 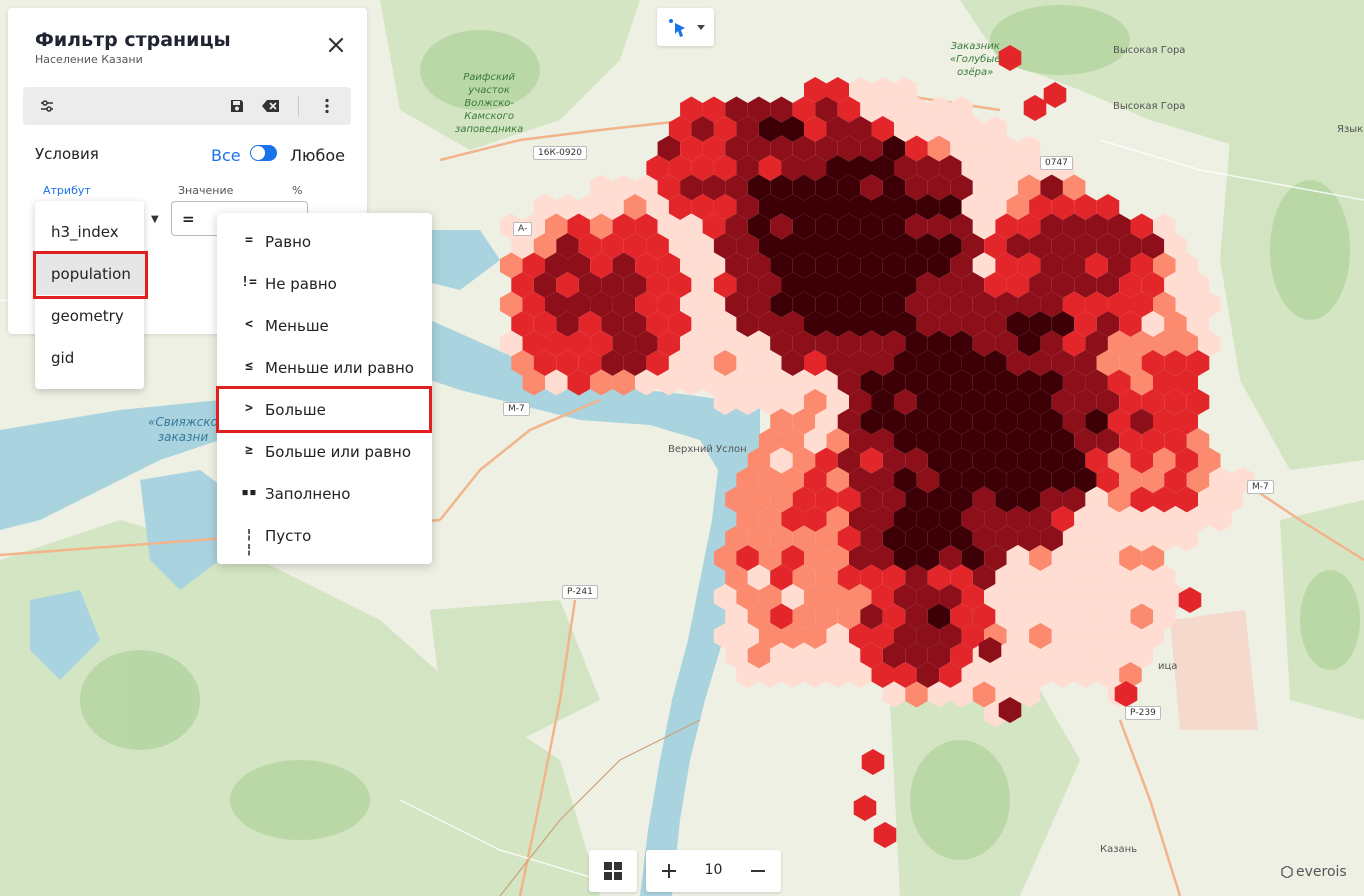 What do you see at coordinates (67, 154) in the screenshot?
I see `conditions-label: Условия` at bounding box center [67, 154].